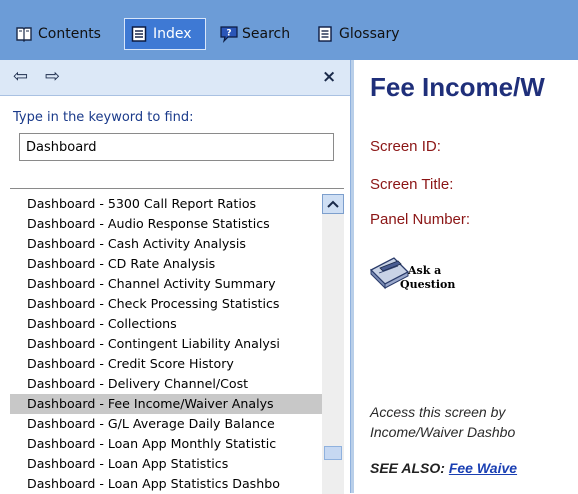 The image size is (578, 494). I want to click on tab-contents: Contents, so click(58, 34).